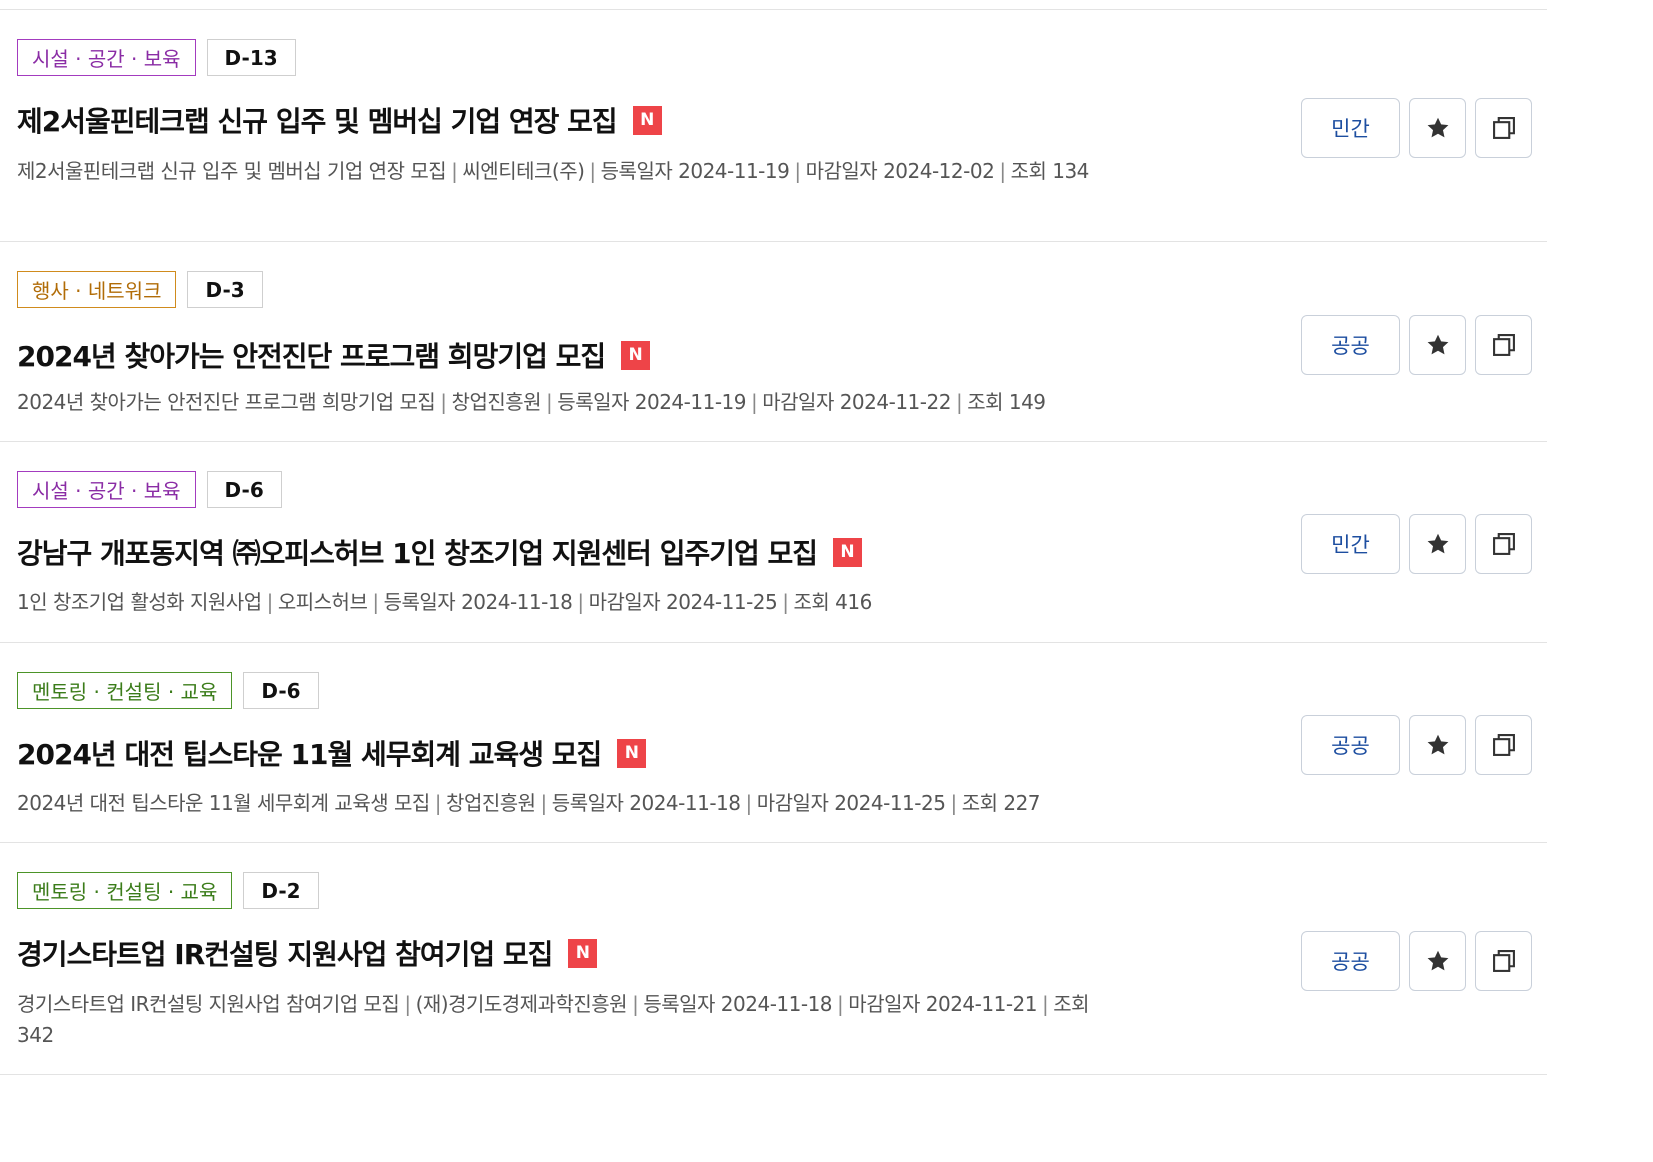 This screenshot has height=1162, width=1653. What do you see at coordinates (281, 890) in the screenshot?
I see `dday-tag: D-2` at bounding box center [281, 890].